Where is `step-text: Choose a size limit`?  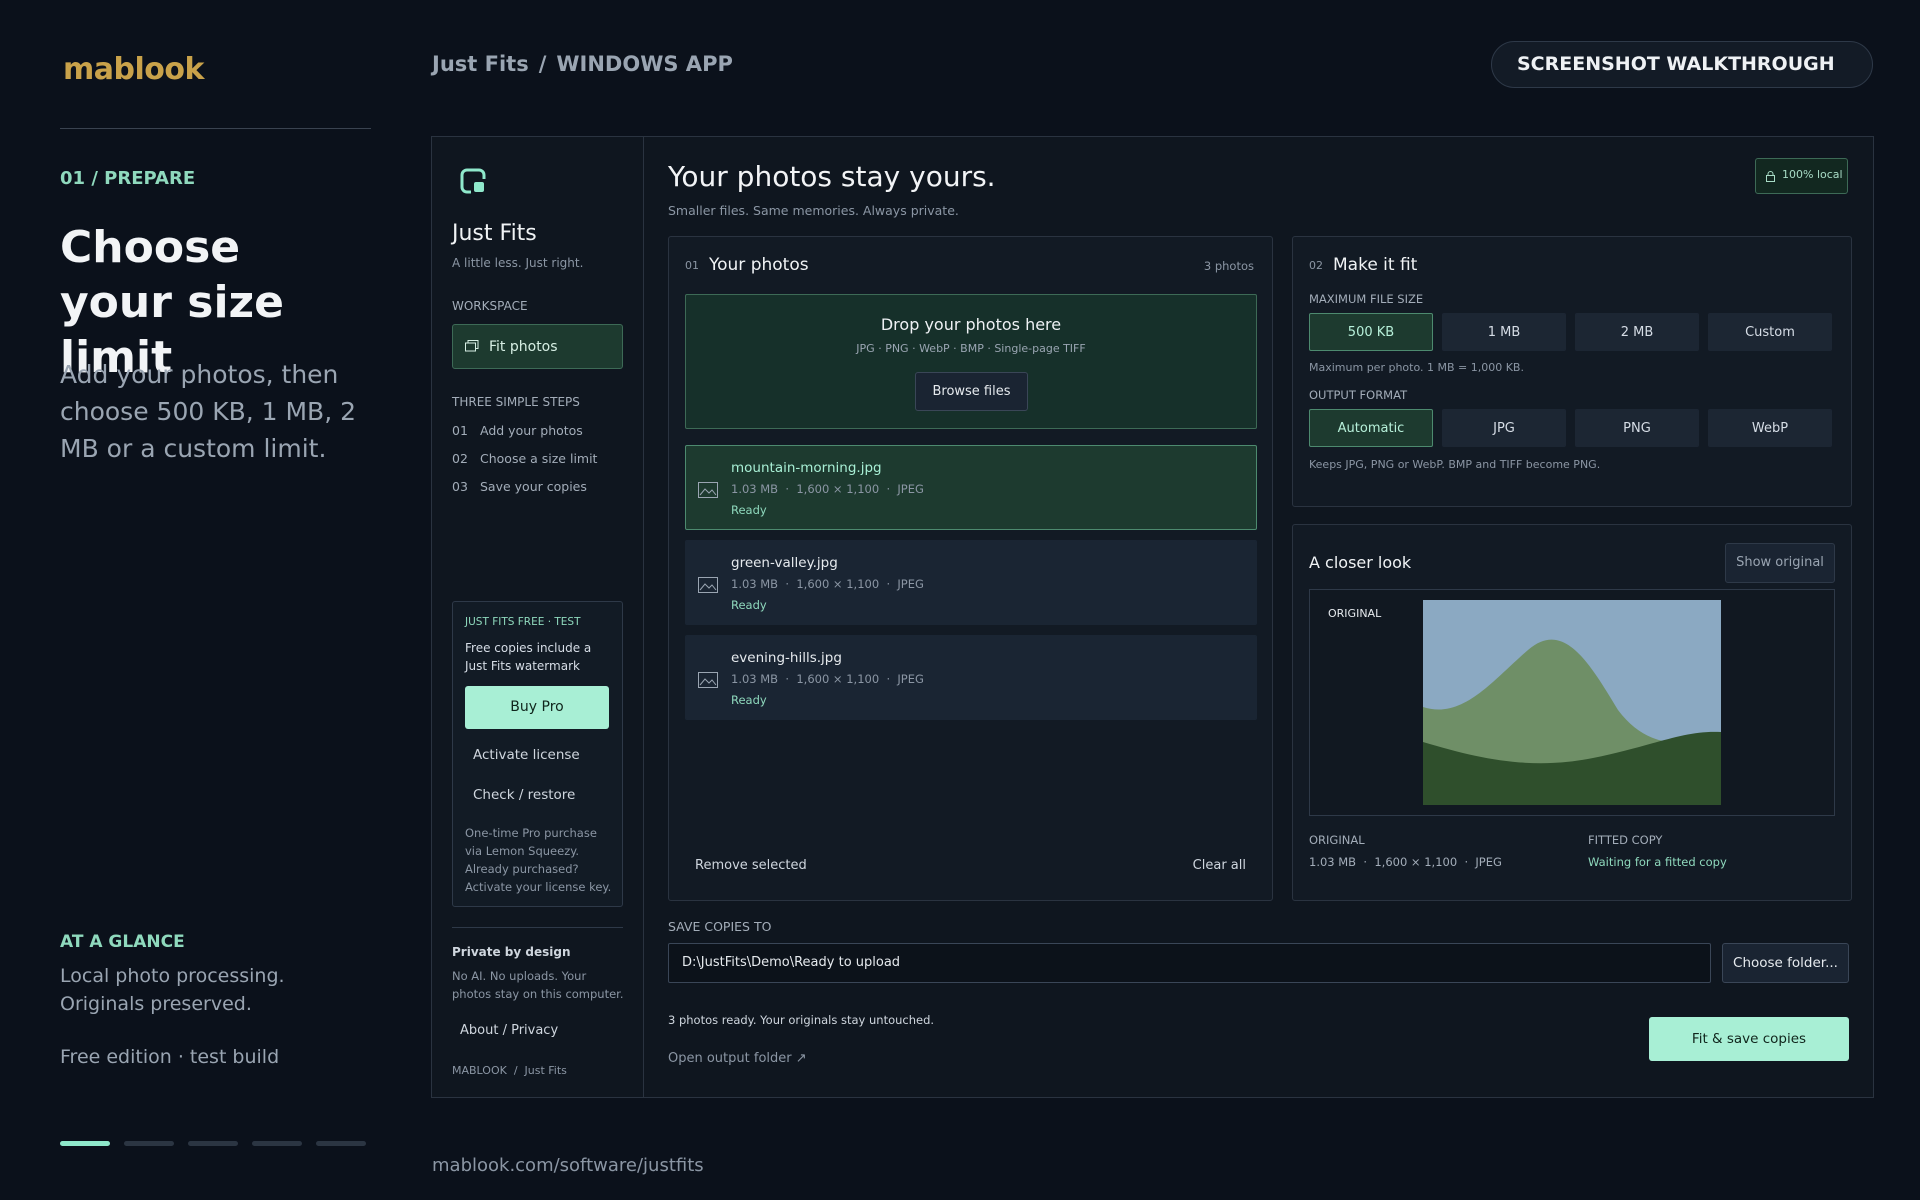
step-text: Choose a size limit is located at coordinates (539, 458).